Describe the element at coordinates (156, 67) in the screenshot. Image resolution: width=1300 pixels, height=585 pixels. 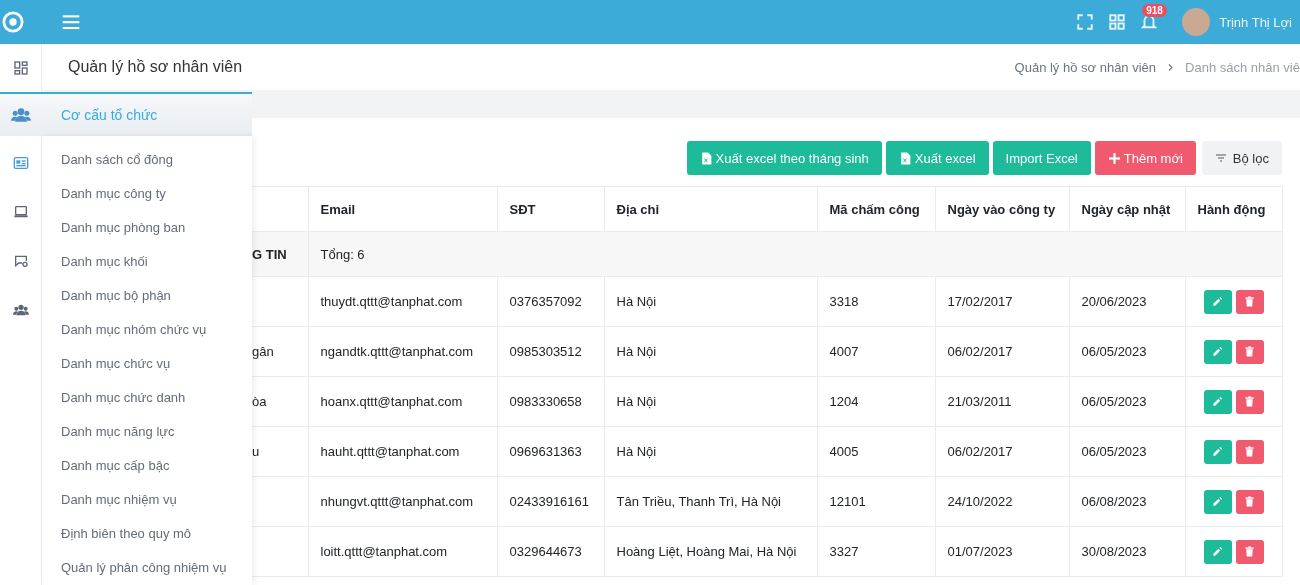
I see `page-title: Quản lý hồ sơ nhân viên` at that location.